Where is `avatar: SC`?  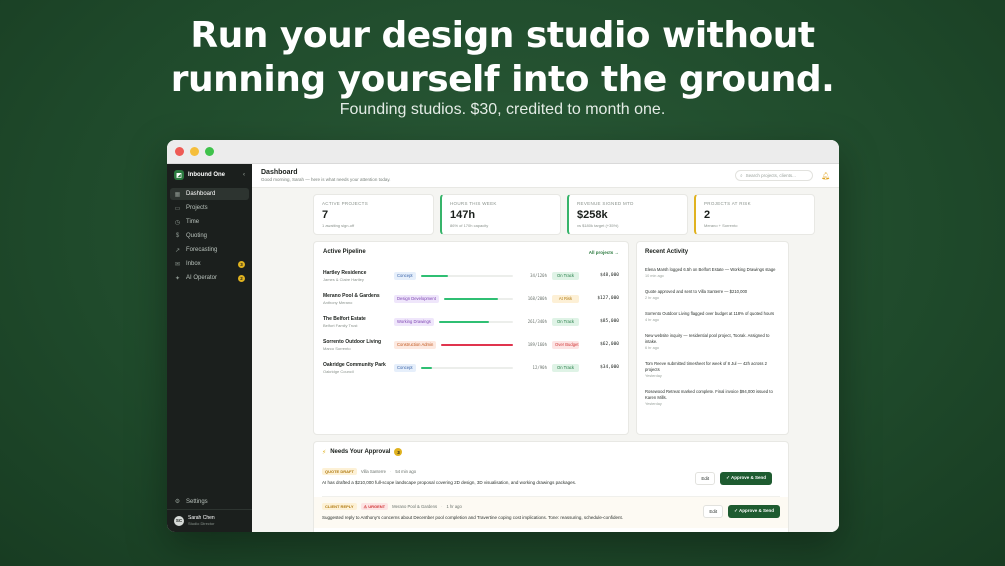
avatar: SC is located at coordinates (179, 520).